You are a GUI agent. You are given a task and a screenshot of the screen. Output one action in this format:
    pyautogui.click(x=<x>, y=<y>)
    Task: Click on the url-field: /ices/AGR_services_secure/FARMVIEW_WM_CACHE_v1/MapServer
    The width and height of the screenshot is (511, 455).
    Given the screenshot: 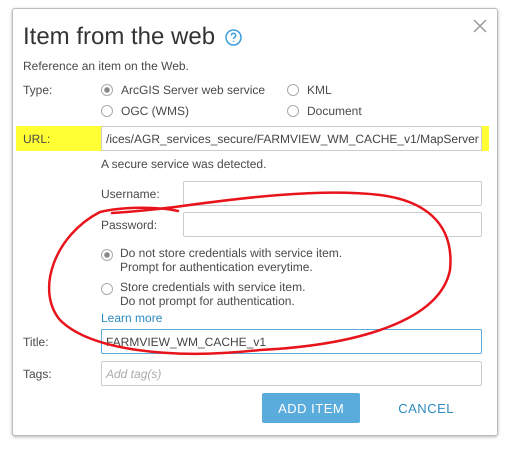 What is the action you would take?
    pyautogui.click(x=291, y=138)
    